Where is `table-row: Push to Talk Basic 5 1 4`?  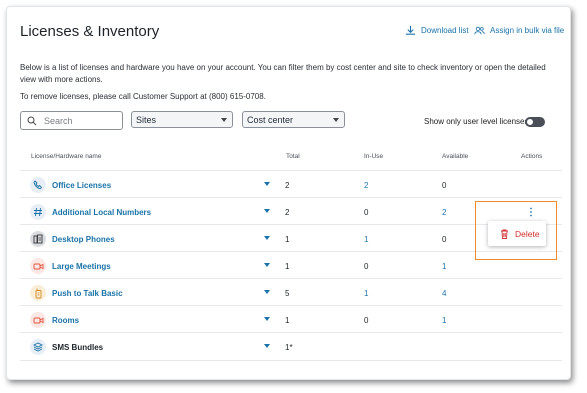
table-row: Push to Talk Basic 5 1 4 is located at coordinates (291, 292).